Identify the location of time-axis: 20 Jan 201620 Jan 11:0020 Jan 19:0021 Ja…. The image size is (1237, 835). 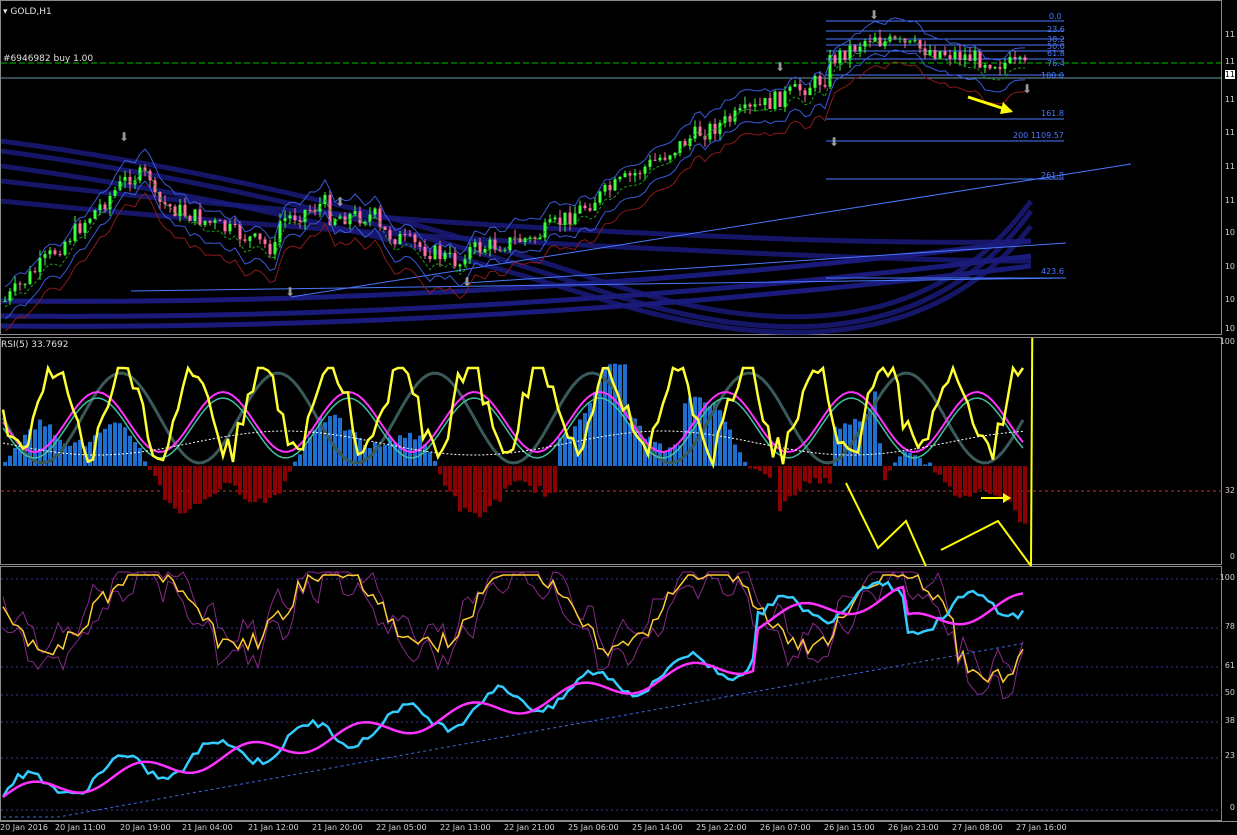
(618, 828).